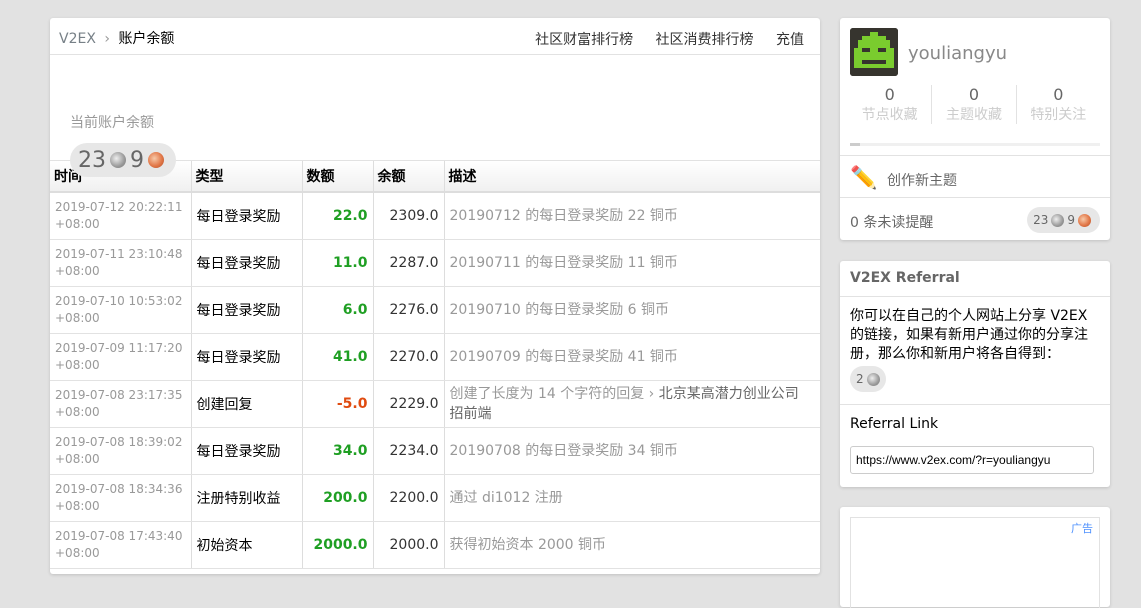  I want to click on ad-panel: 广告, so click(975, 557).